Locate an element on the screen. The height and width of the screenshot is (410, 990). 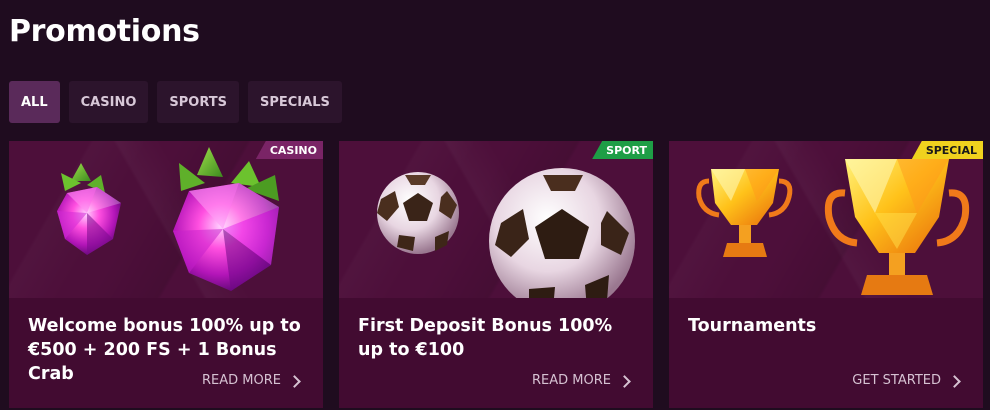
promo-card-image: SPORT is located at coordinates (496, 219).